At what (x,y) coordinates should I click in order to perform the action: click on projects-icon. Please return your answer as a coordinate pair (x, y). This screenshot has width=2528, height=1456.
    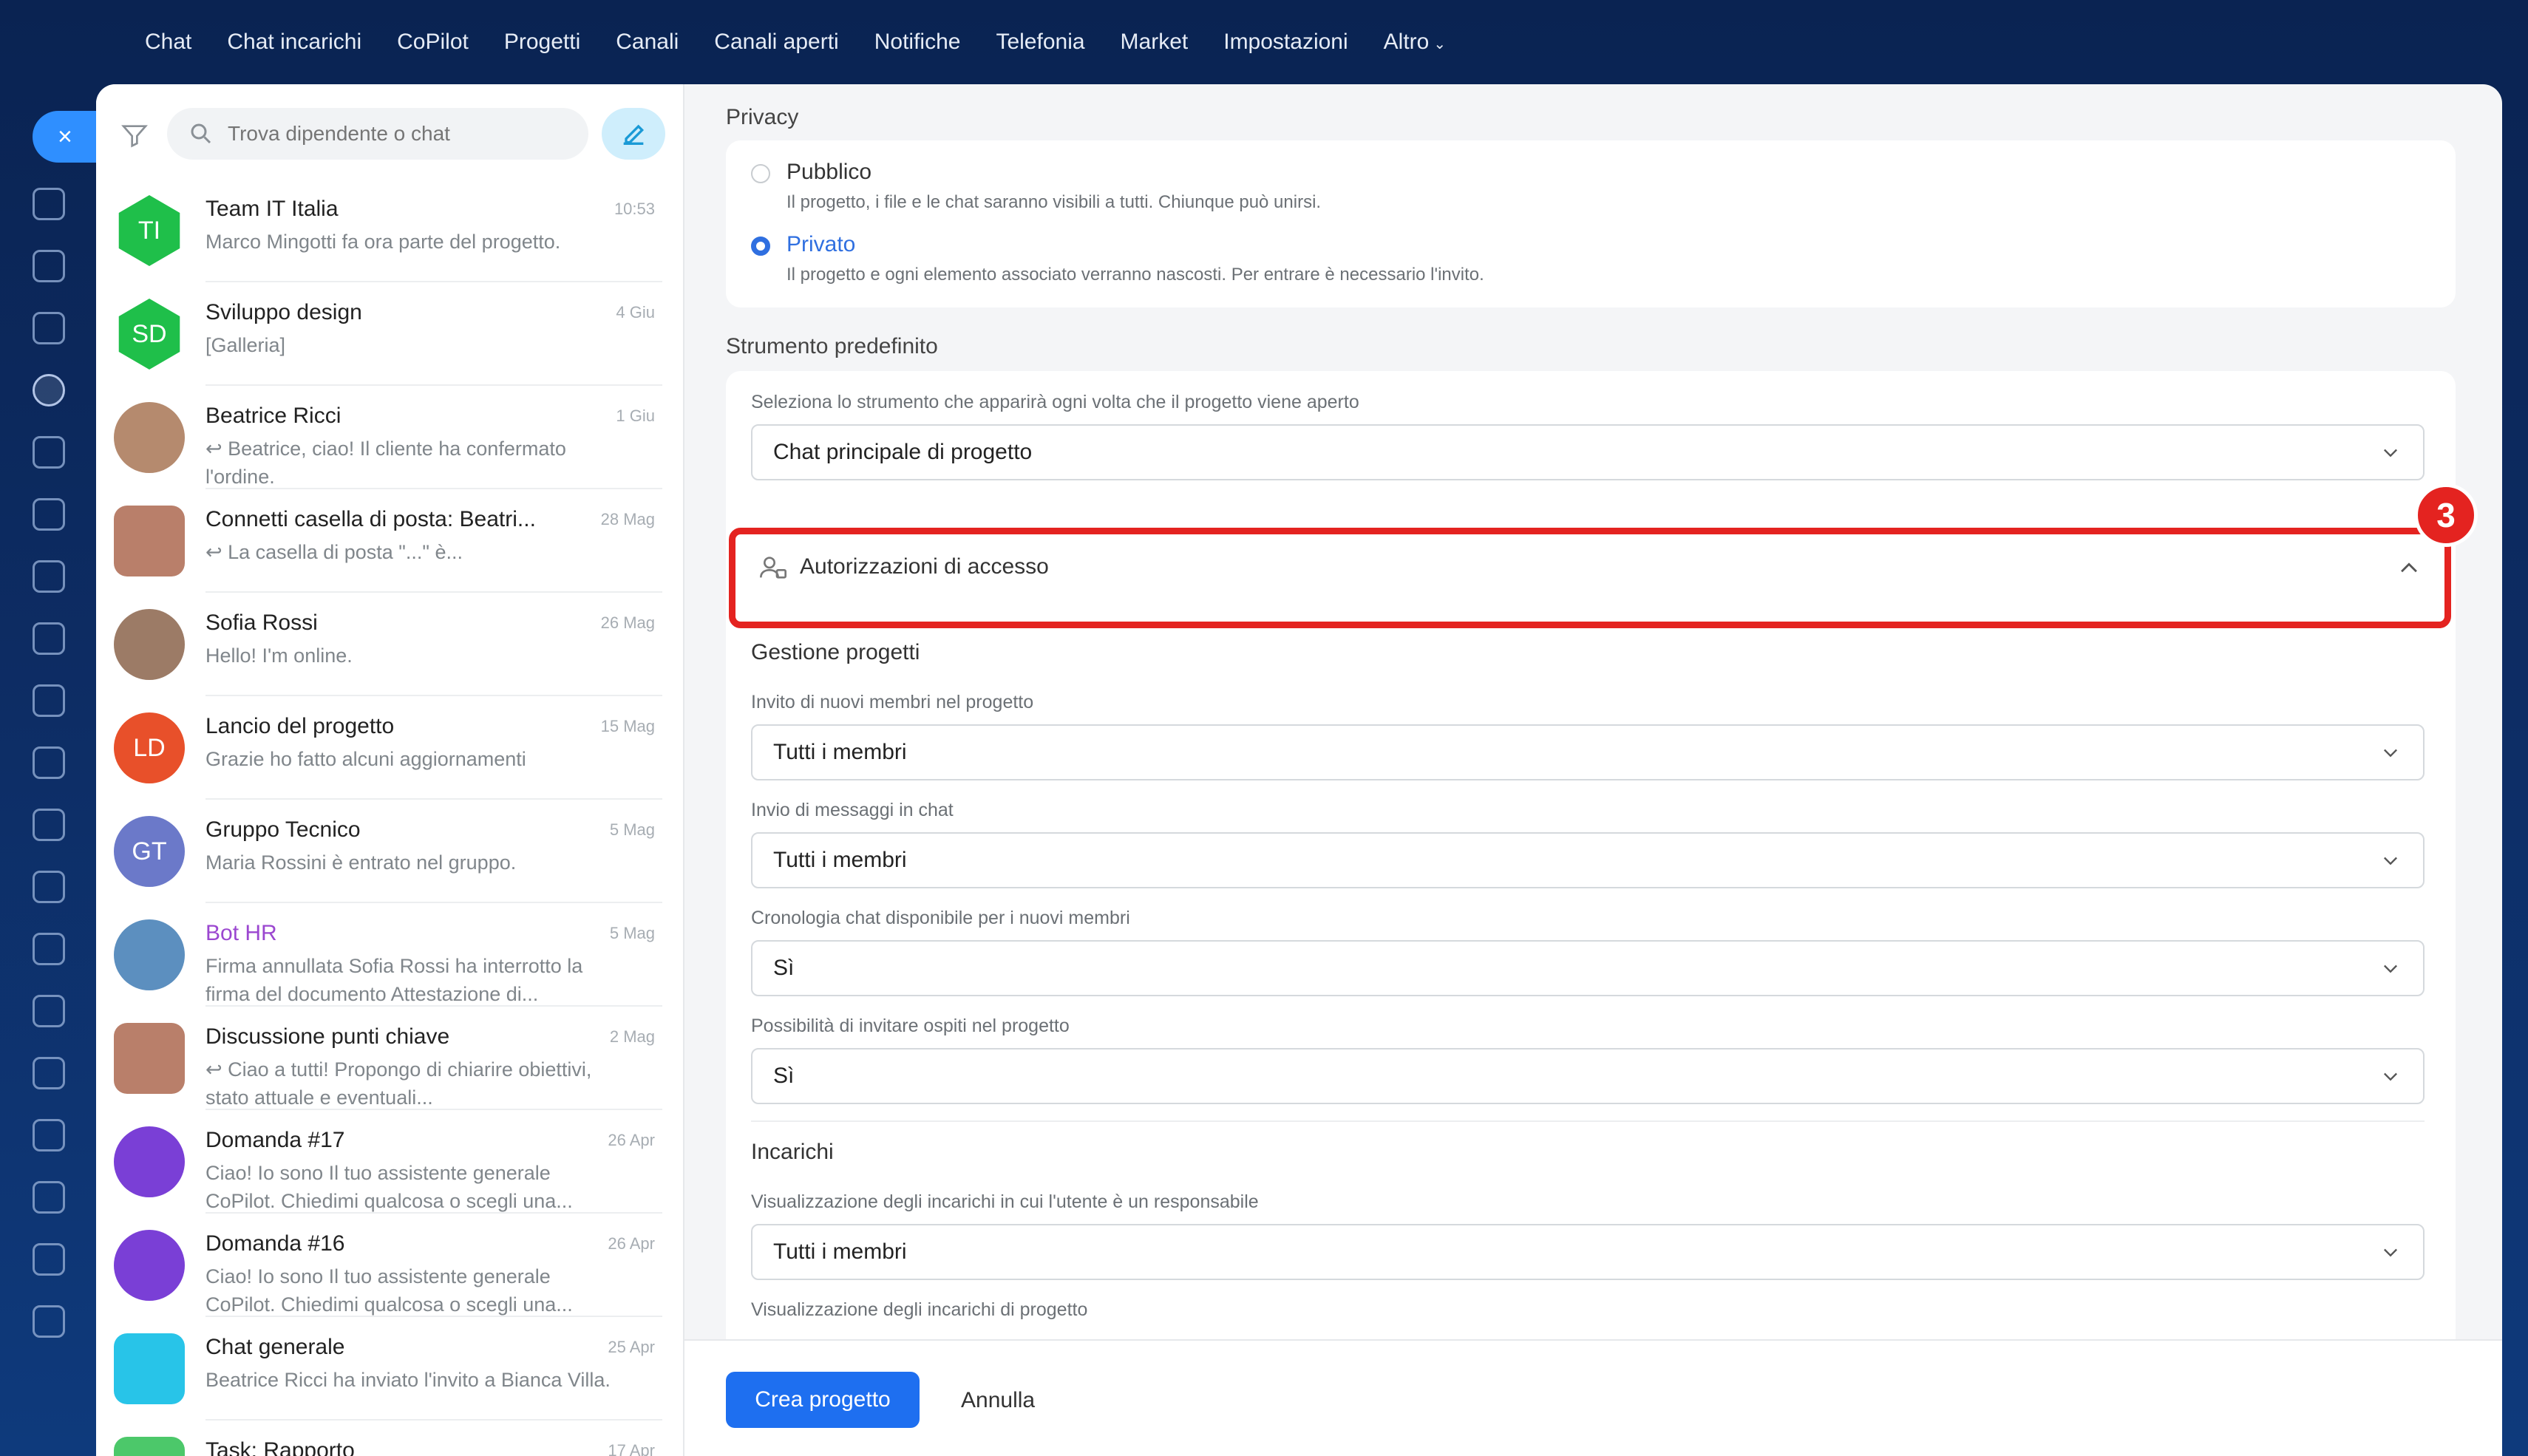
    Looking at the image, I should click on (49, 390).